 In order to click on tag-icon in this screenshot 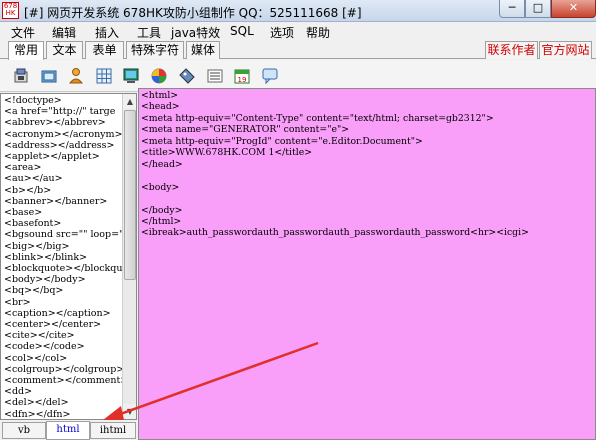, I will do `click(187, 76)`.